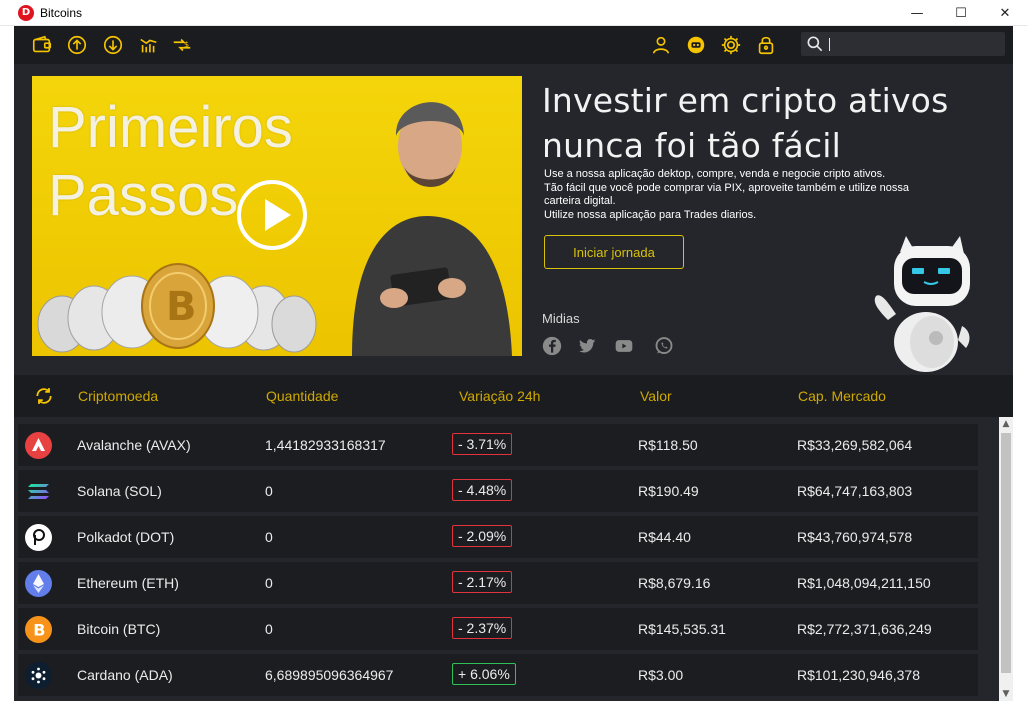  What do you see at coordinates (482, 444) in the screenshot?
I see `change-badge: - 3.71%` at bounding box center [482, 444].